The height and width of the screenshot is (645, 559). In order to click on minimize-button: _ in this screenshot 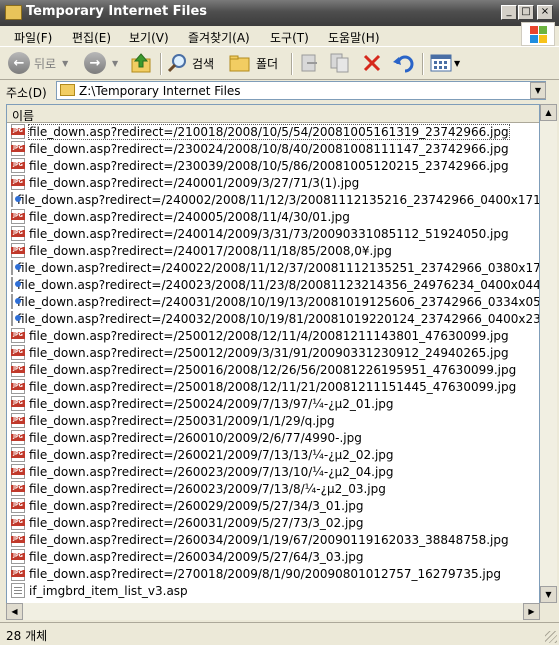, I will do `click(509, 12)`.